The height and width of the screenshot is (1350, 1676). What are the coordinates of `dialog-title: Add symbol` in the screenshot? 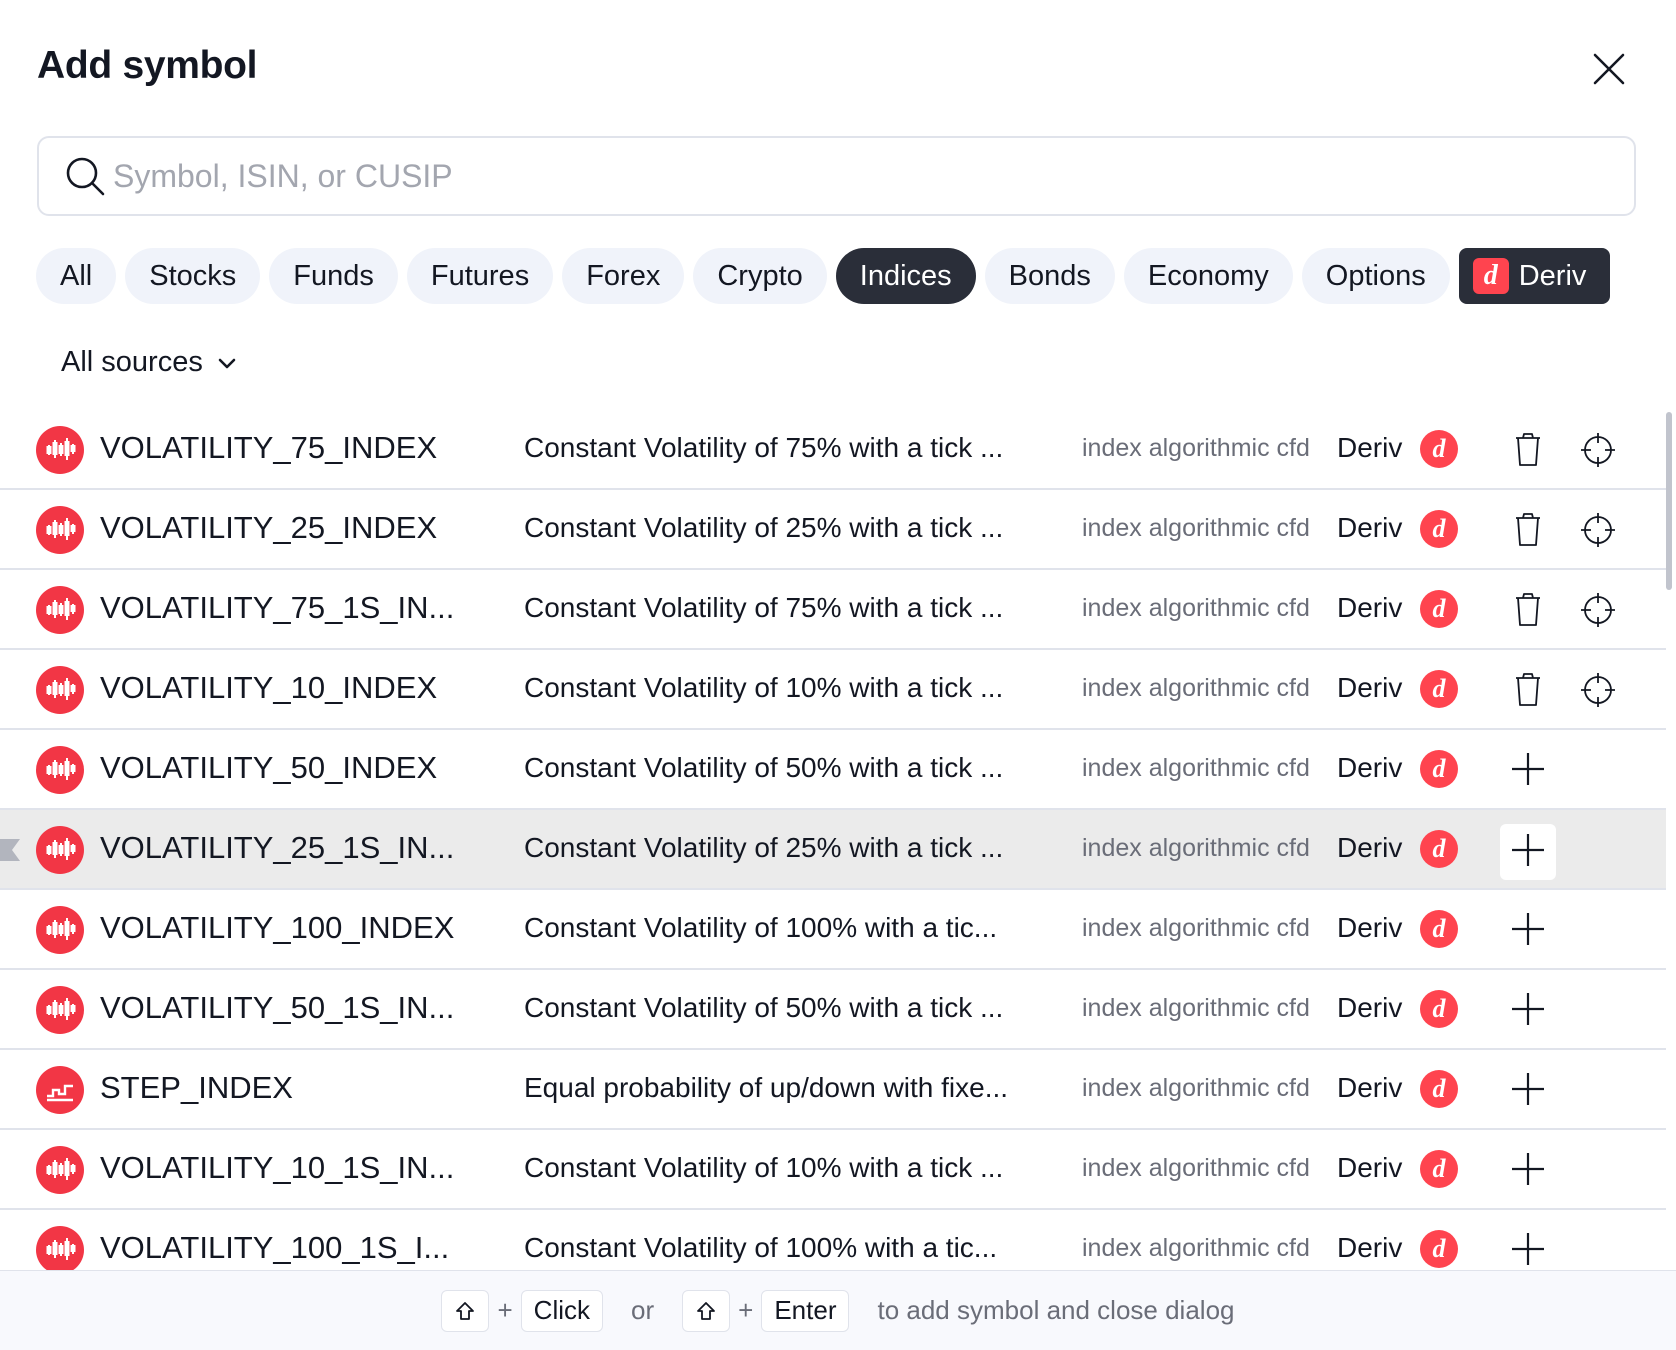 It's located at (147, 65).